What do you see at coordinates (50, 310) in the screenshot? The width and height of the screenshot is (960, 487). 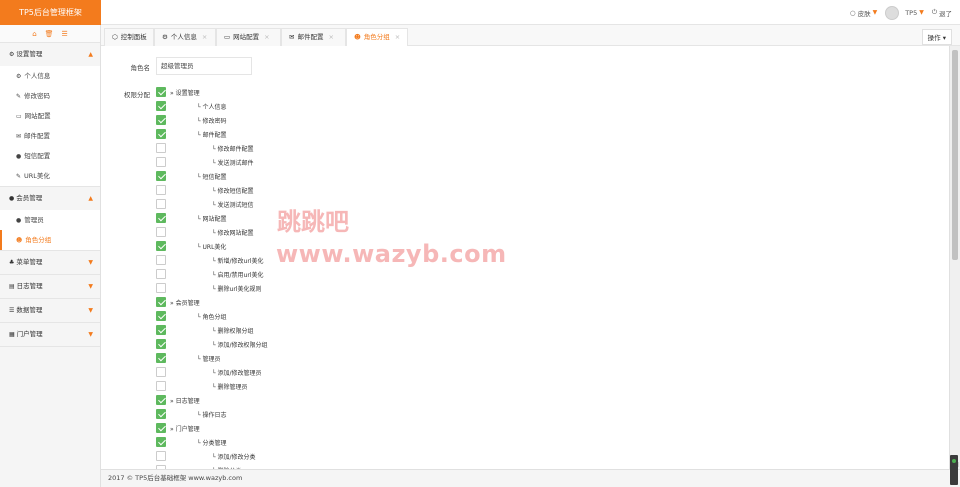 I see `menu-group-header: ☰ 数据管理 ▼` at bounding box center [50, 310].